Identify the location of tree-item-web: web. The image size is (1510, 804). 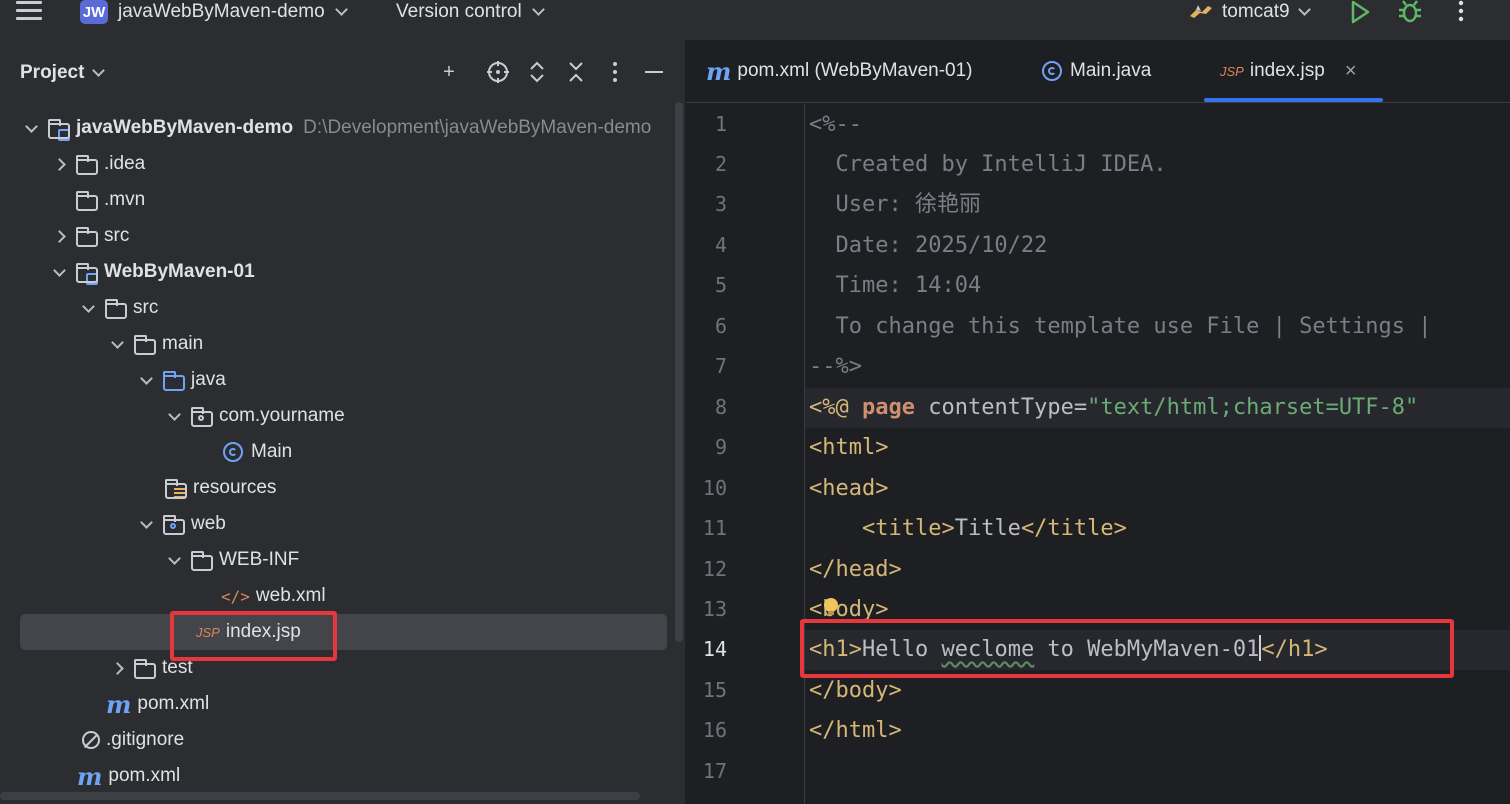
(334, 524).